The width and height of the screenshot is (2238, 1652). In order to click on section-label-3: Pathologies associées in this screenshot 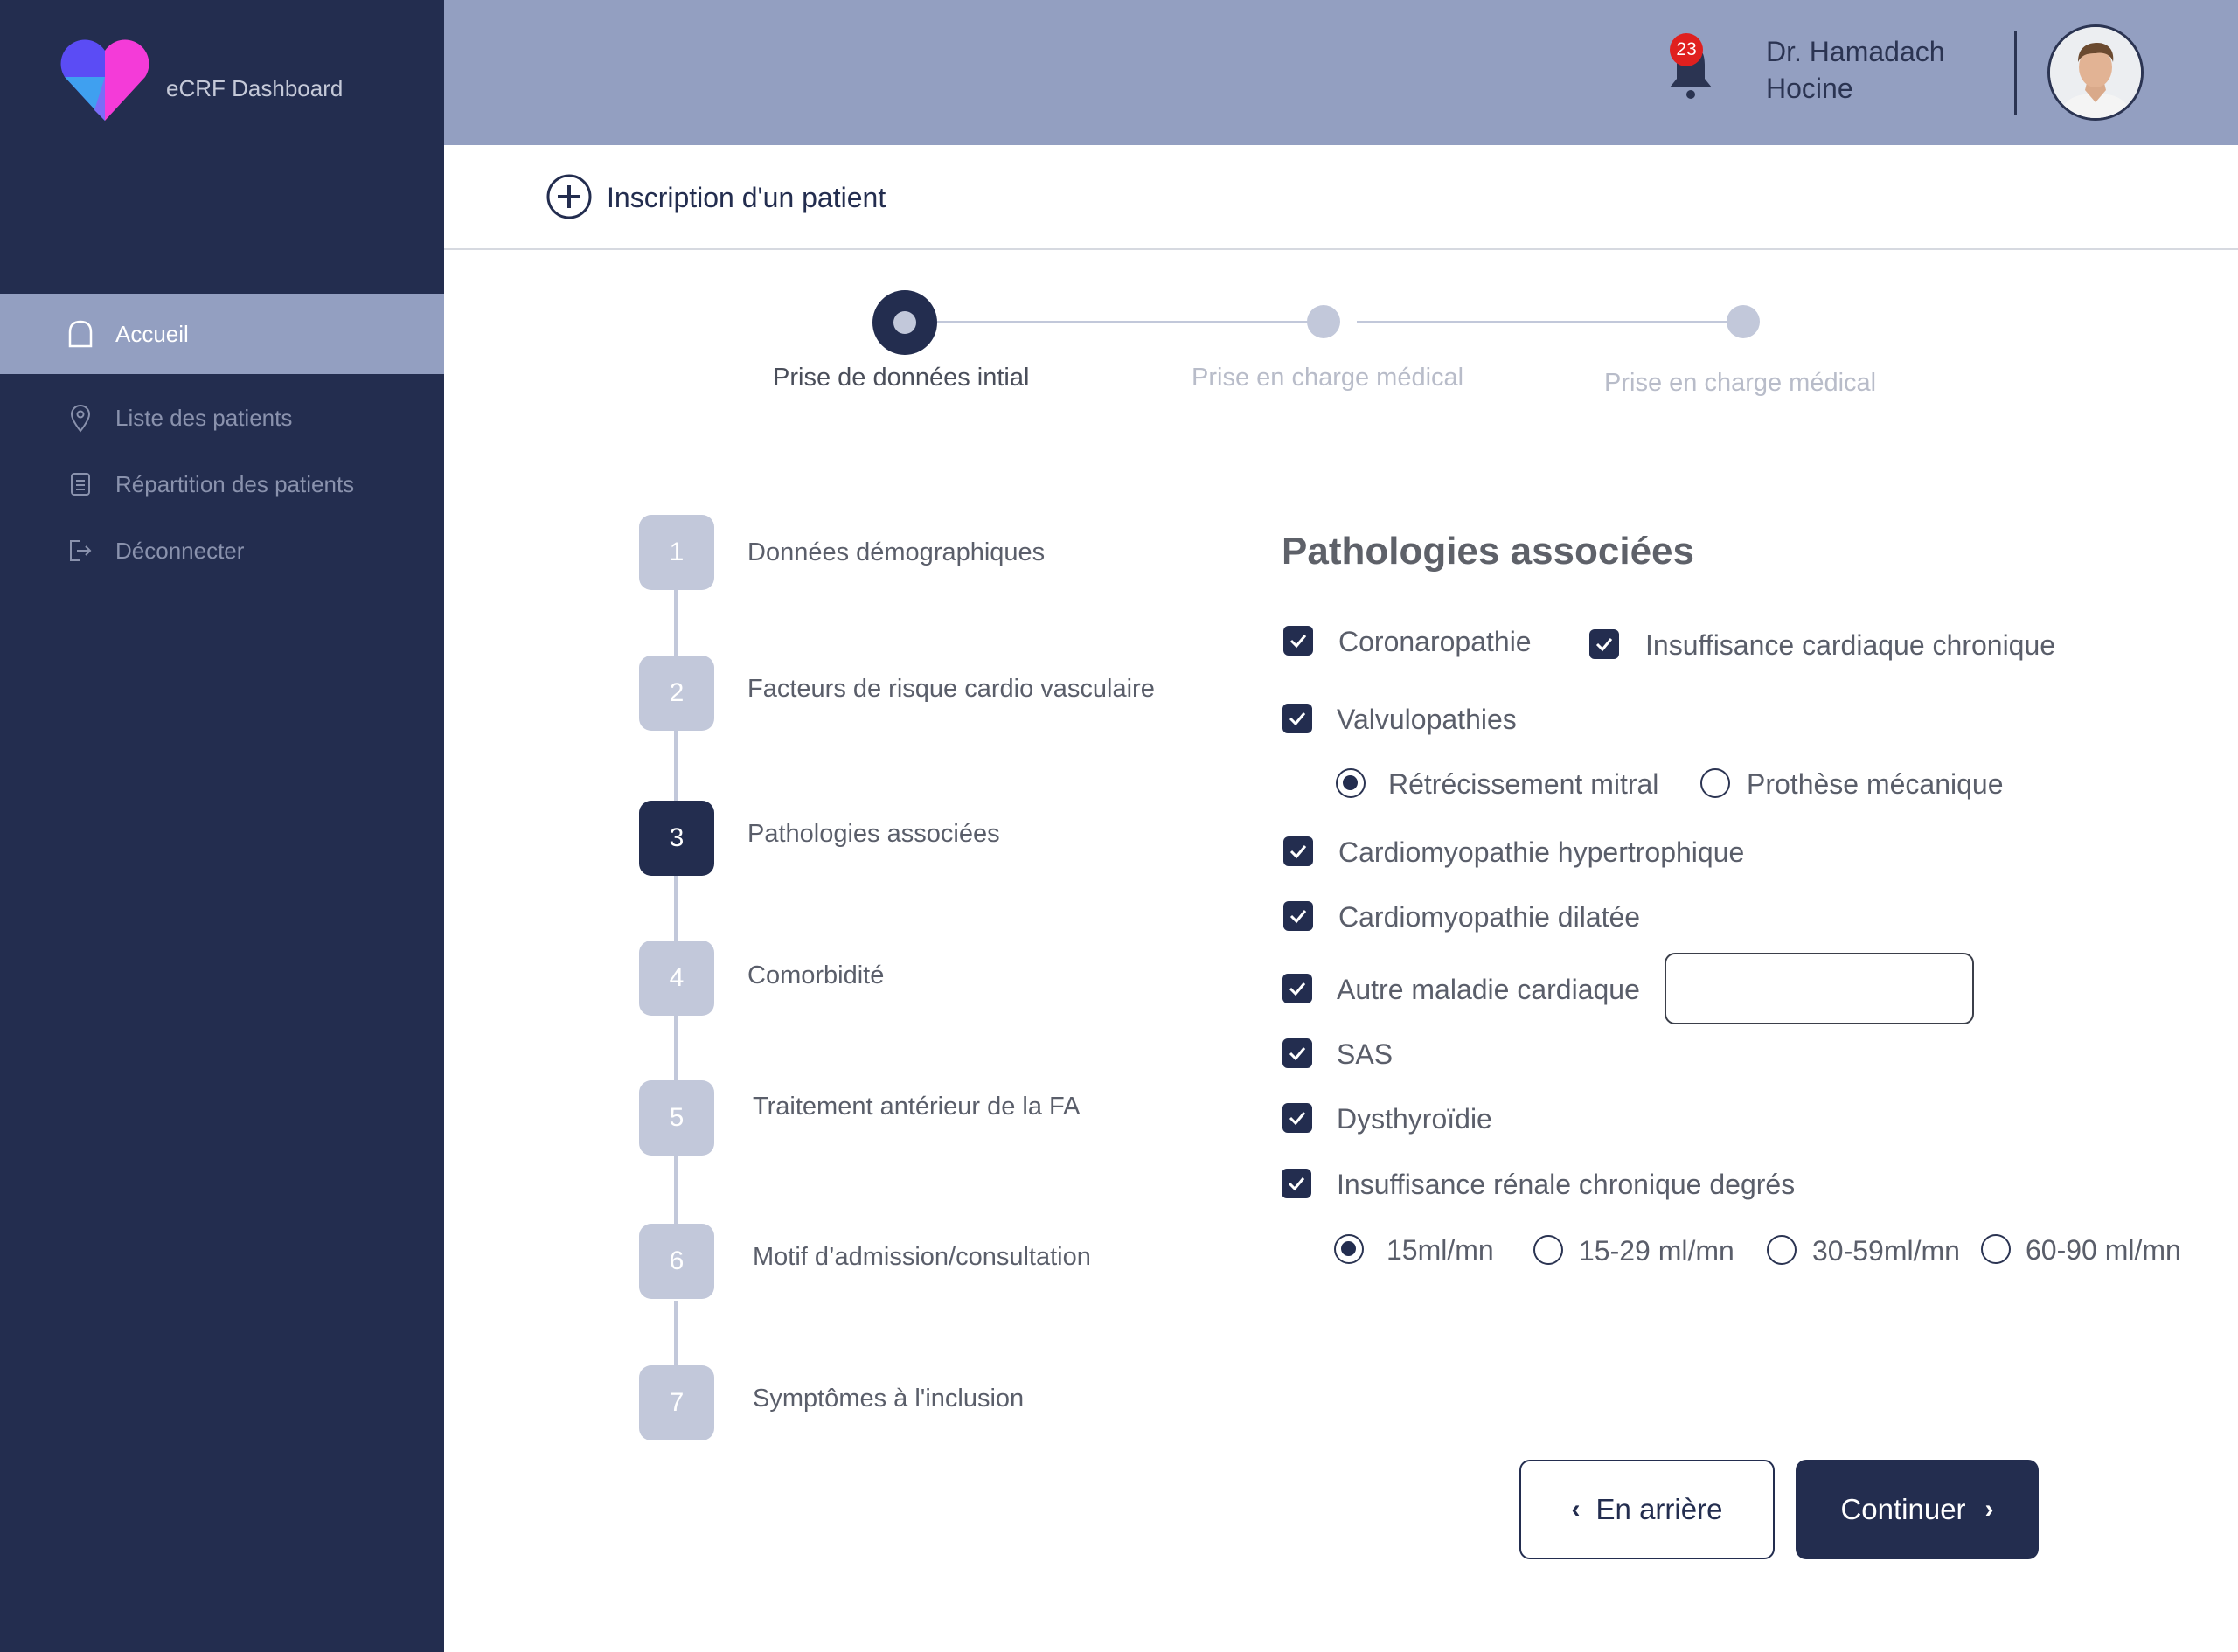, I will do `click(873, 835)`.